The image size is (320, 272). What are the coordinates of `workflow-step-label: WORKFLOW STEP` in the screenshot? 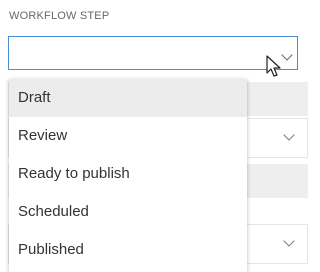 It's located at (59, 16).